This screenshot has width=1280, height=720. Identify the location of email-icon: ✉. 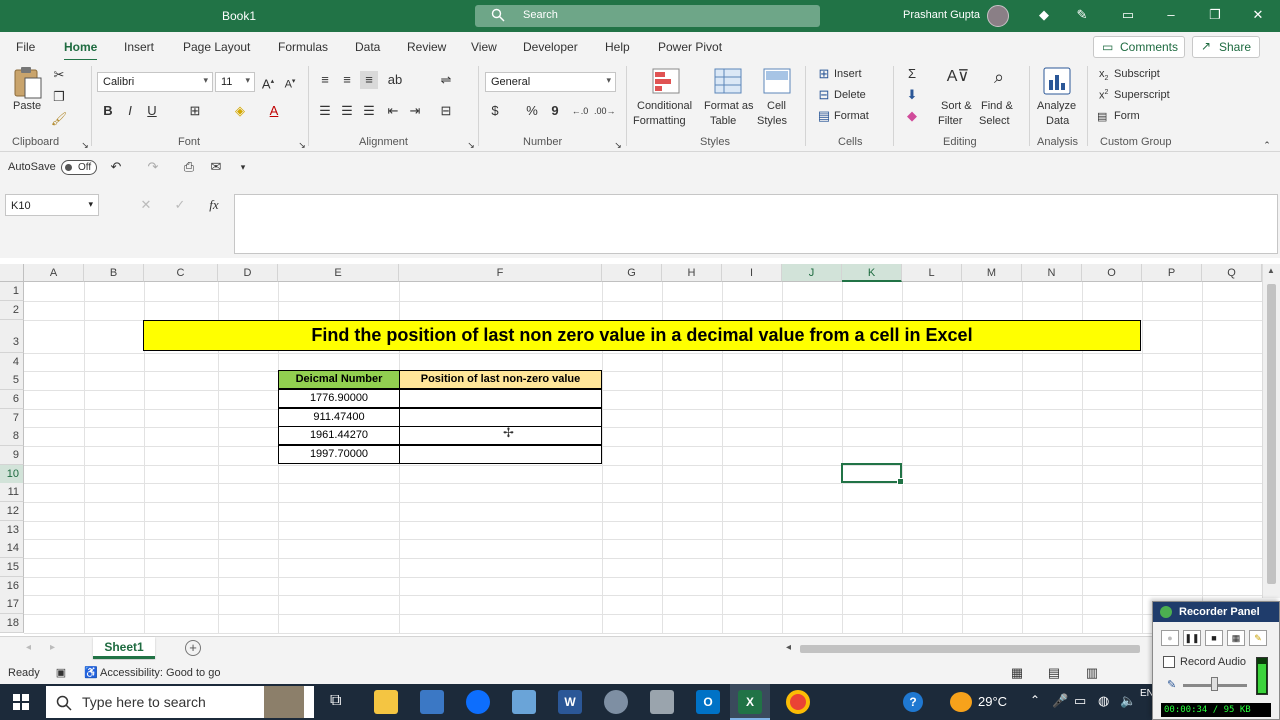
(216, 167).